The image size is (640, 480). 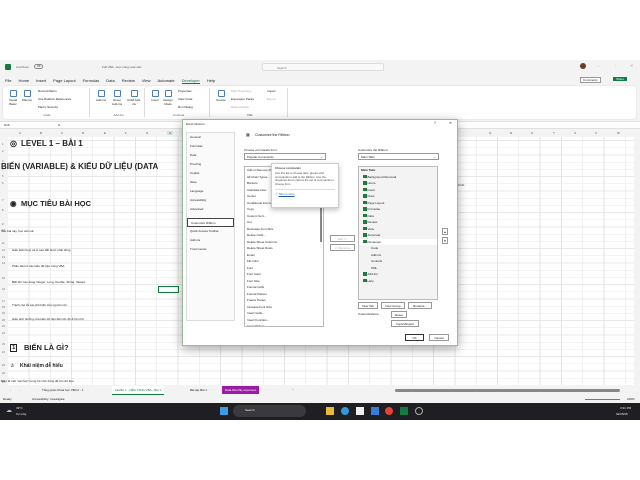 What do you see at coordinates (3, 313) in the screenshot?
I see `row-header: 19` at bounding box center [3, 313].